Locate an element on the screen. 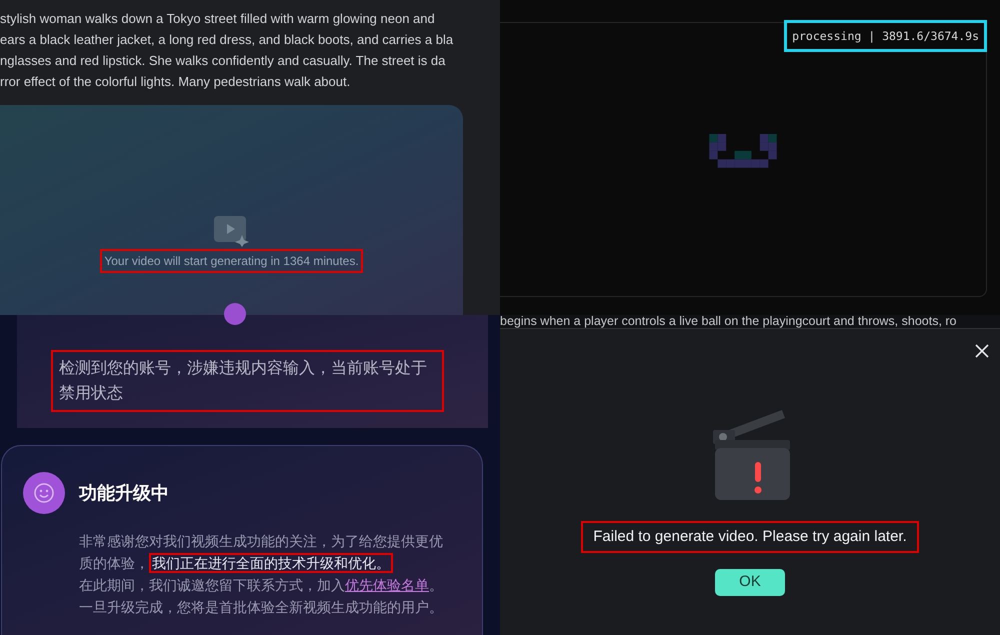  video-sparkle-icon is located at coordinates (231, 231).